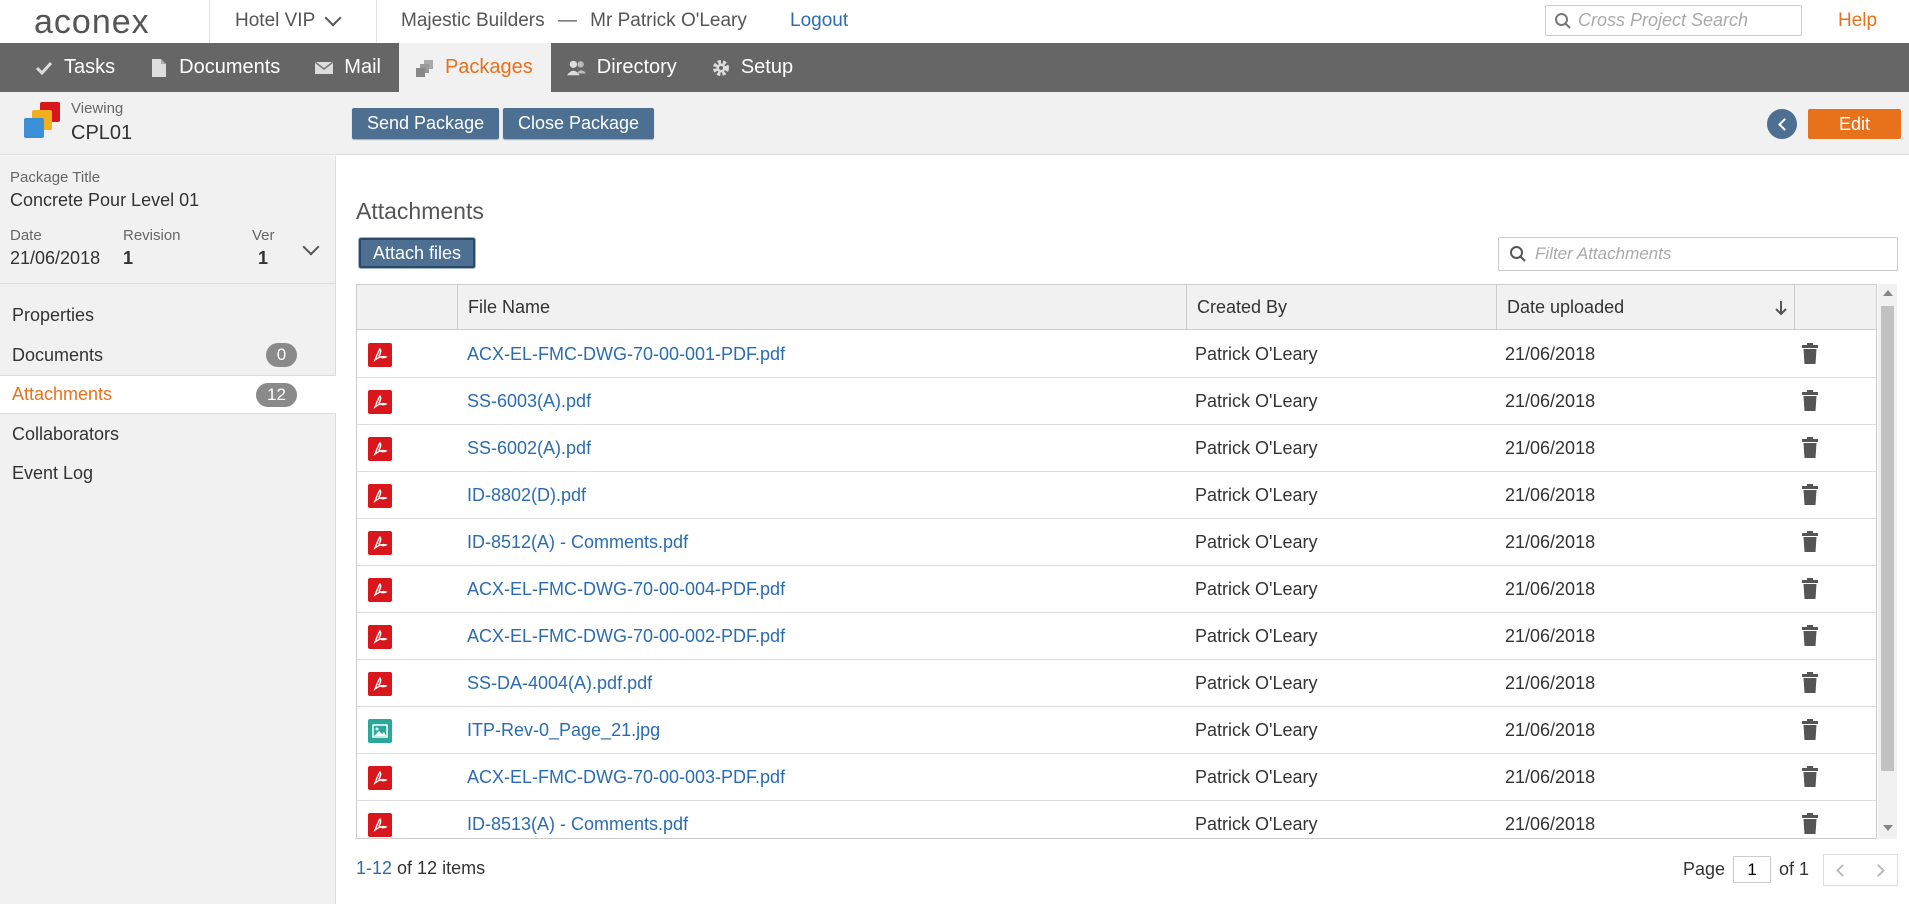 The height and width of the screenshot is (904, 1909). Describe the element at coordinates (42, 120) in the screenshot. I see `package-icon` at that location.